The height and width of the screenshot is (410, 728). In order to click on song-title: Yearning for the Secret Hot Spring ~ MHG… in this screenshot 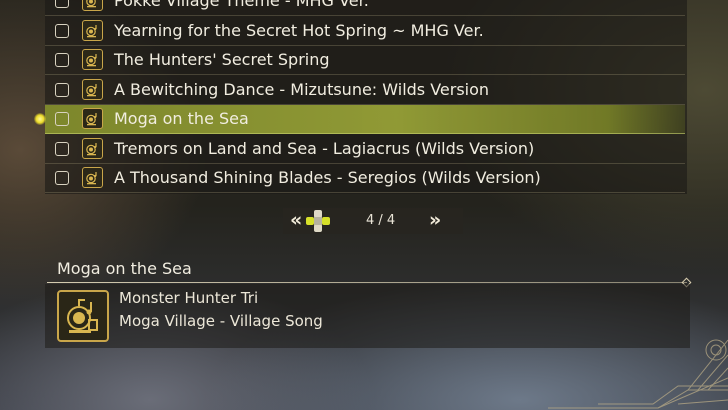, I will do `click(299, 30)`.